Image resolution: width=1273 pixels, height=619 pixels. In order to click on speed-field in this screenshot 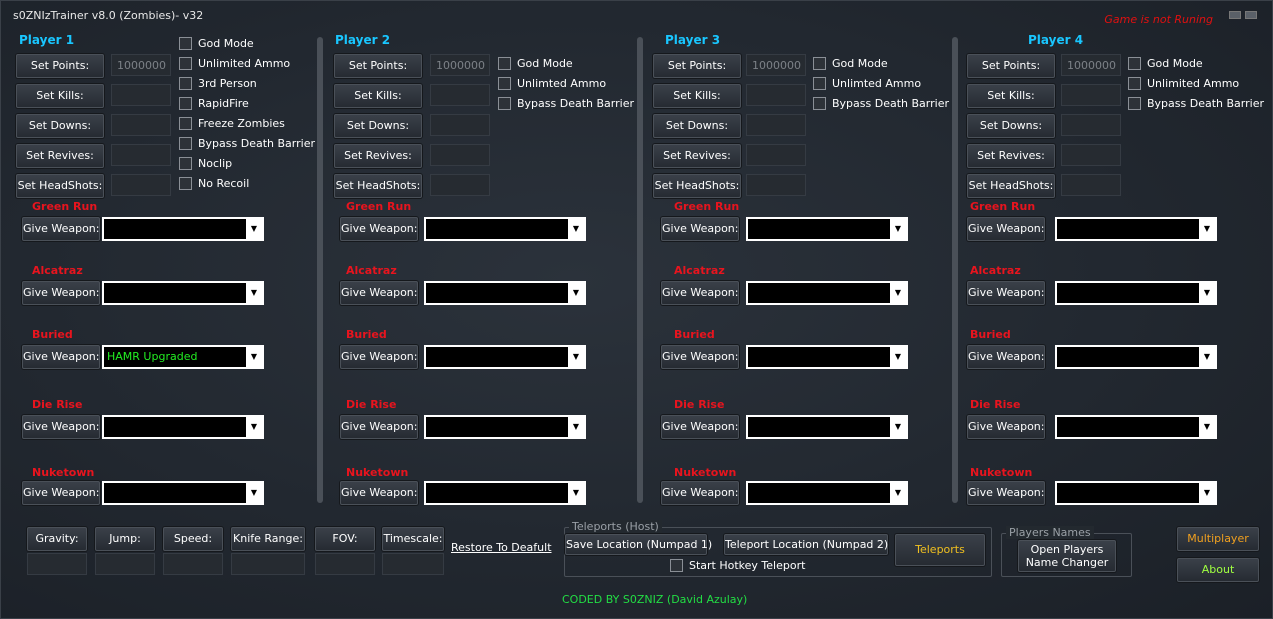, I will do `click(193, 564)`.